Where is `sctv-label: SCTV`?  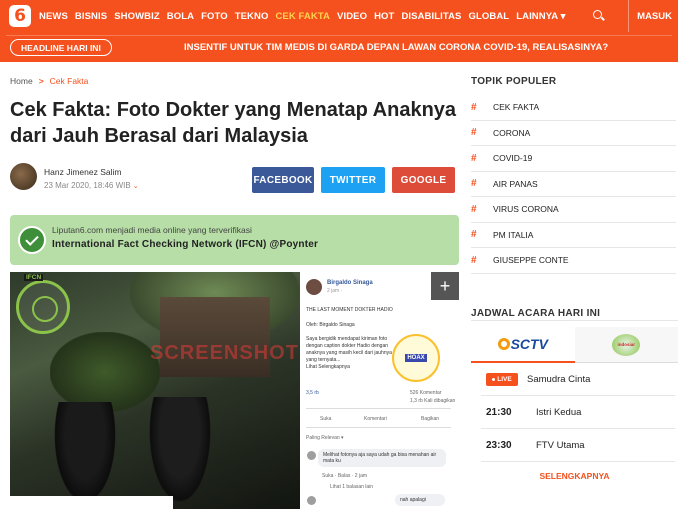 sctv-label: SCTV is located at coordinates (529, 344).